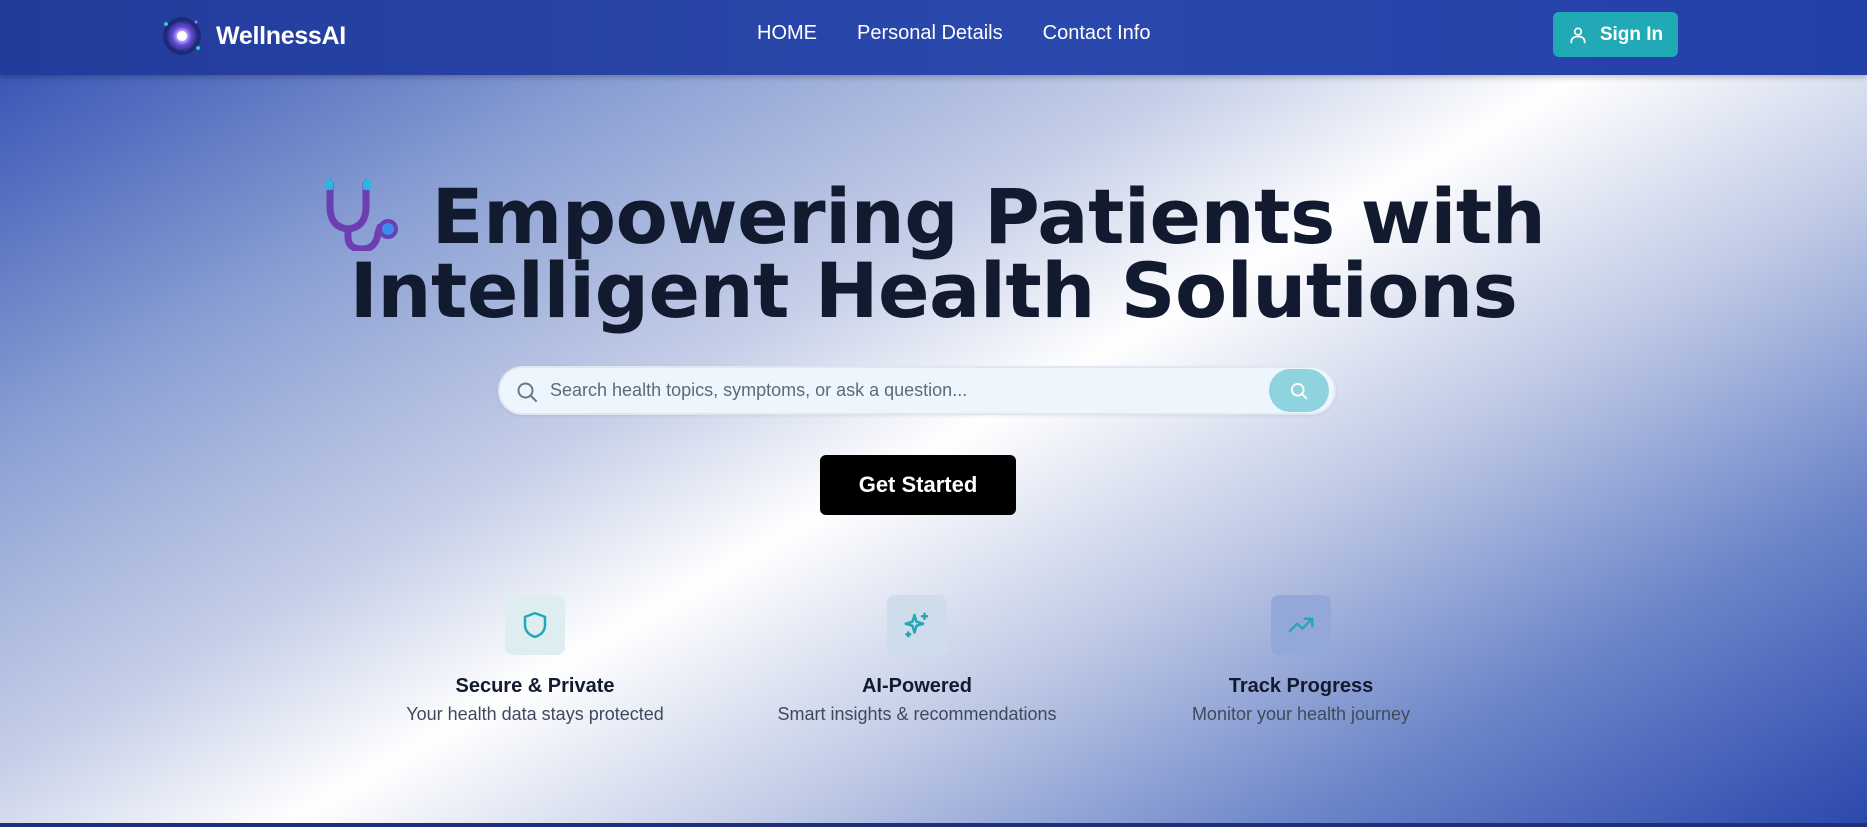  What do you see at coordinates (900, 390) in the screenshot?
I see `search-input` at bounding box center [900, 390].